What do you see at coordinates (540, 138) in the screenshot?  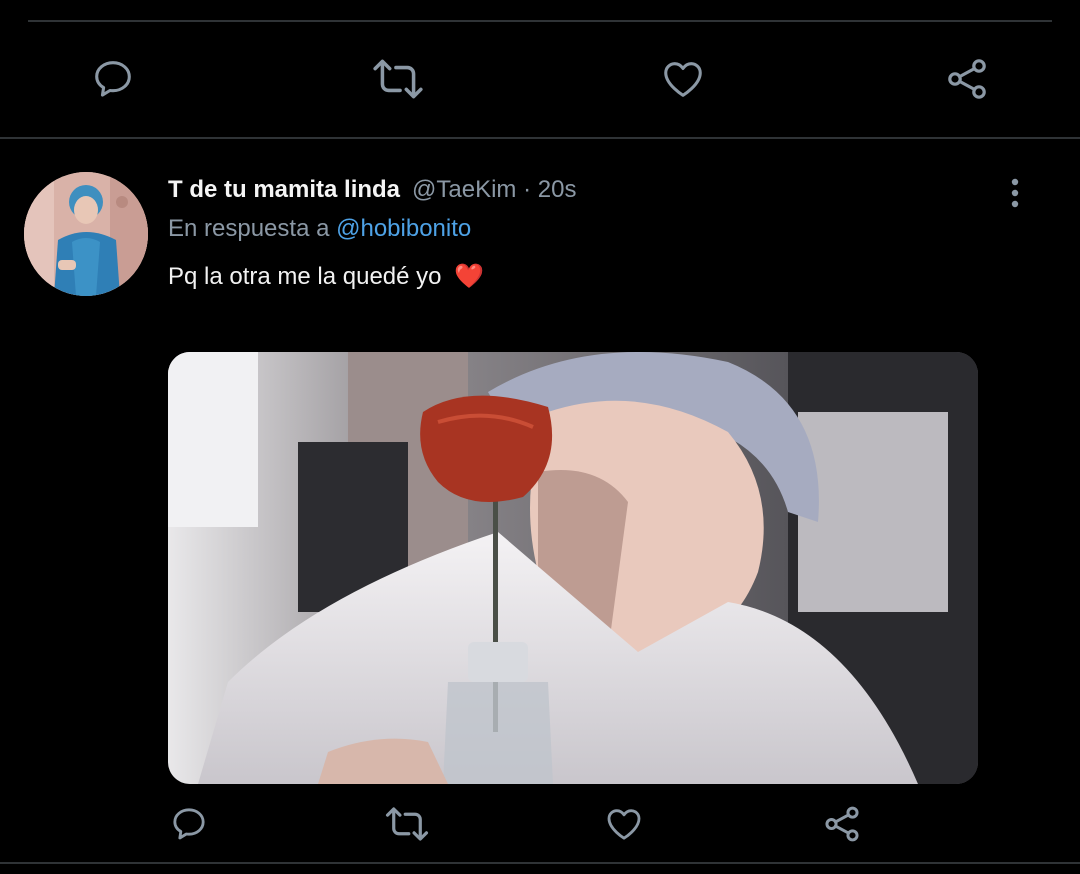 I see `tweet-separator` at bounding box center [540, 138].